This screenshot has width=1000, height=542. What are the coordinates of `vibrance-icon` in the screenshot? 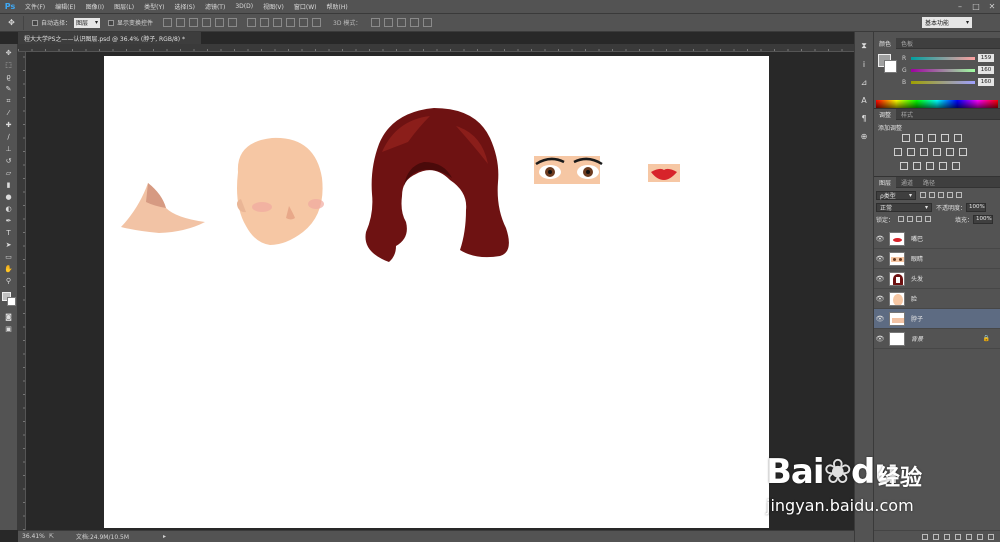 It's located at (958, 138).